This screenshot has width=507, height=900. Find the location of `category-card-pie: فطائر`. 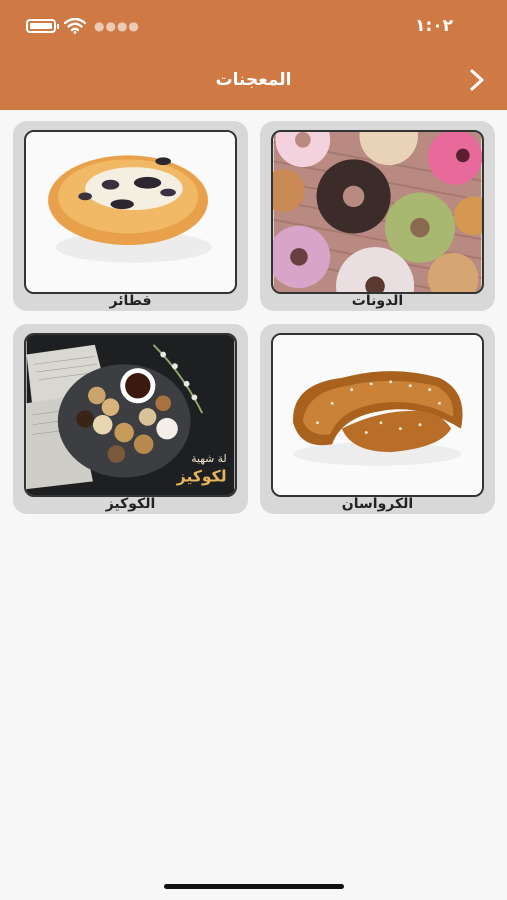

category-card-pie: فطائر is located at coordinates (130, 216).